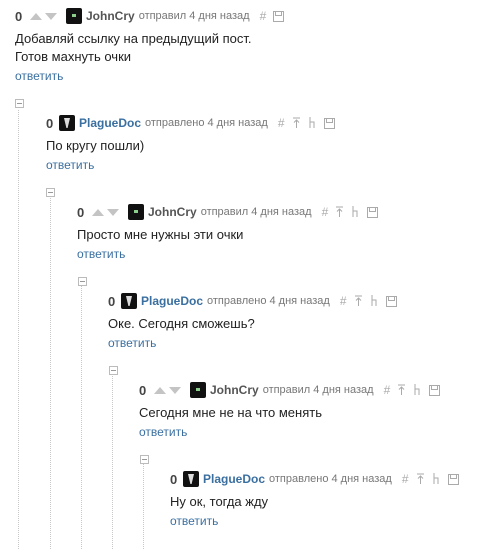  Describe the element at coordinates (219, 501) in the screenshot. I see `comment-text: Ну ок, тогда жду` at that location.